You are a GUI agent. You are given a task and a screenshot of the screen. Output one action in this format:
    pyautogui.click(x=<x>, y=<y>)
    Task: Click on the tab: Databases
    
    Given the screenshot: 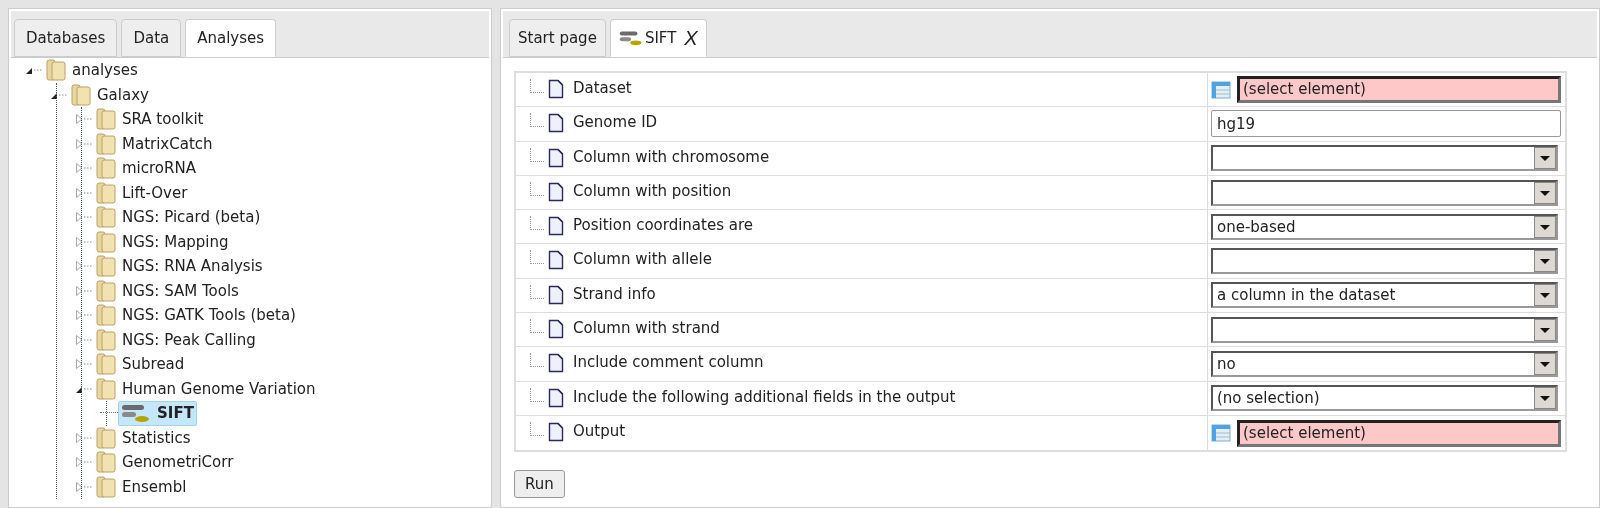 What is the action you would take?
    pyautogui.click(x=66, y=38)
    